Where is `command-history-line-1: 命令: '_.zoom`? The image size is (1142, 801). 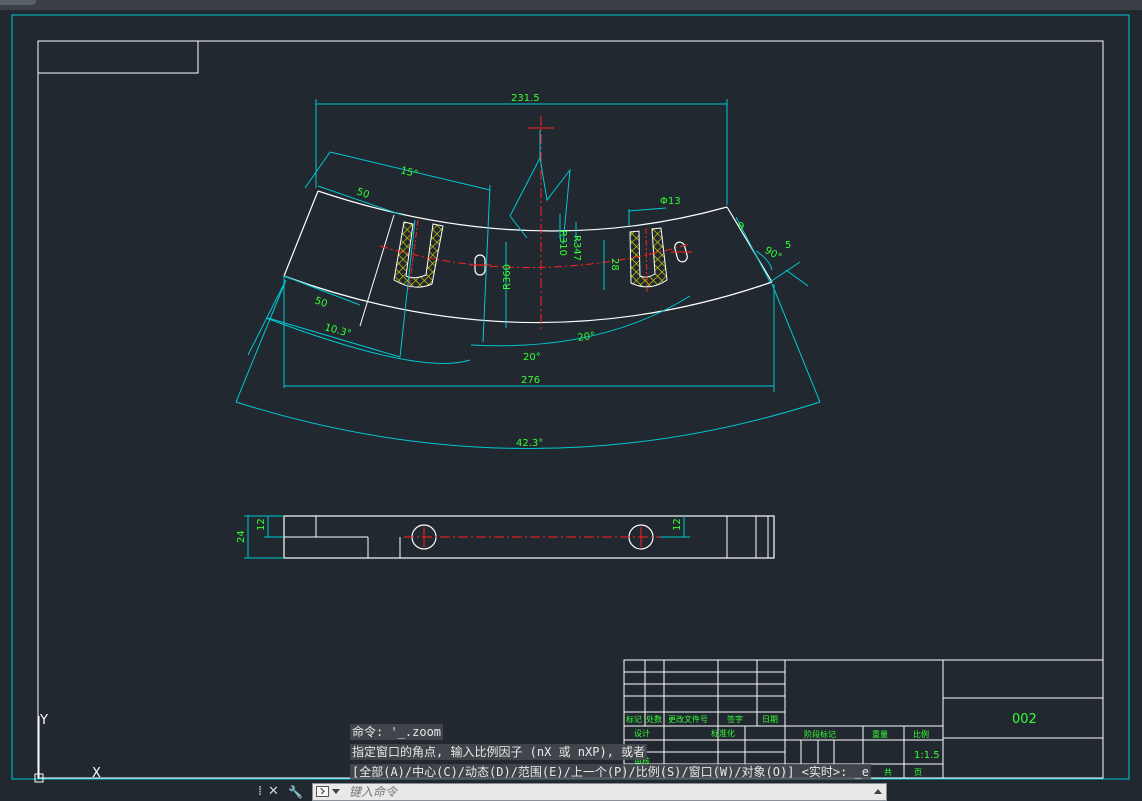 command-history-line-1: 命令: '_.zoom is located at coordinates (397, 732).